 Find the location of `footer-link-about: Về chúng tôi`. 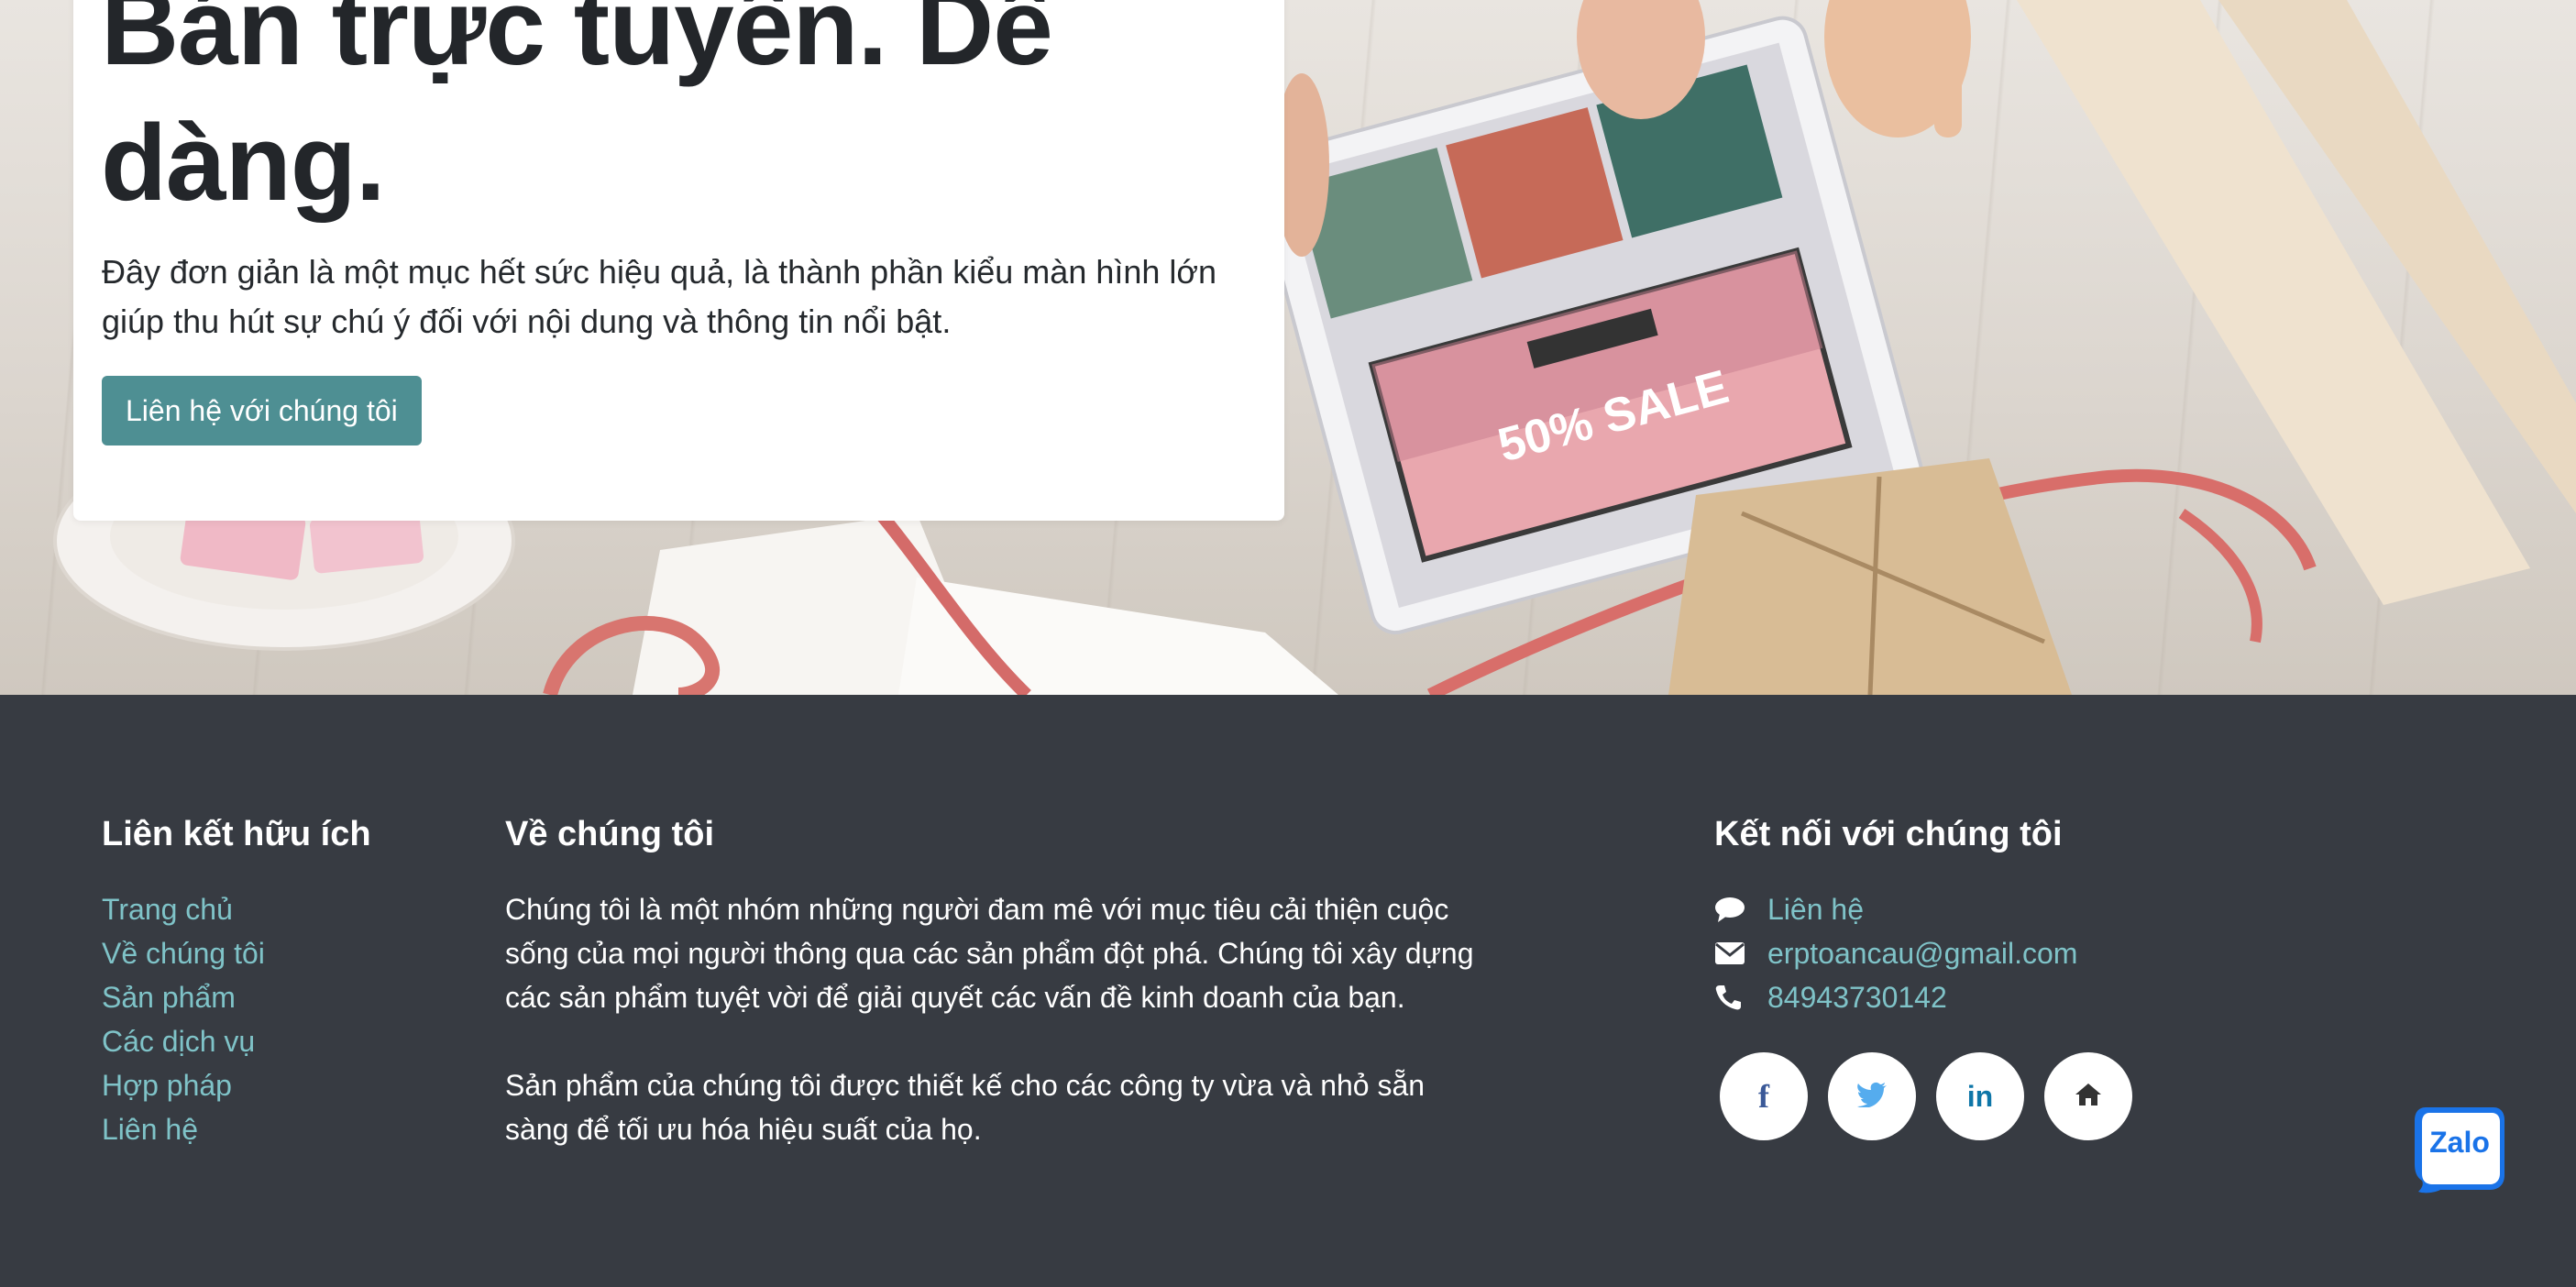

footer-link-about: Về chúng tôi is located at coordinates (183, 953).